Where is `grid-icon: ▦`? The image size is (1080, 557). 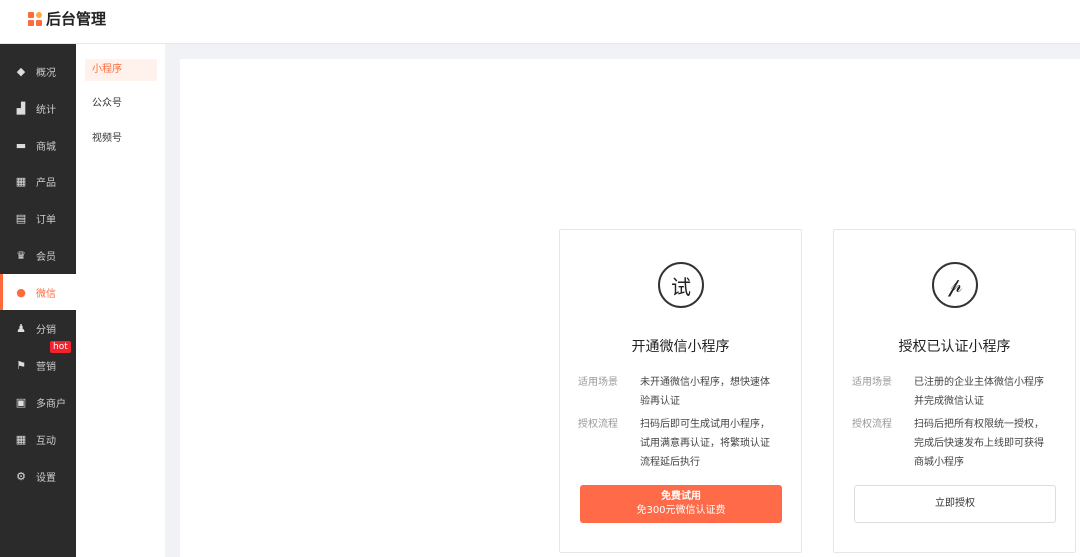 grid-icon: ▦ is located at coordinates (21, 181).